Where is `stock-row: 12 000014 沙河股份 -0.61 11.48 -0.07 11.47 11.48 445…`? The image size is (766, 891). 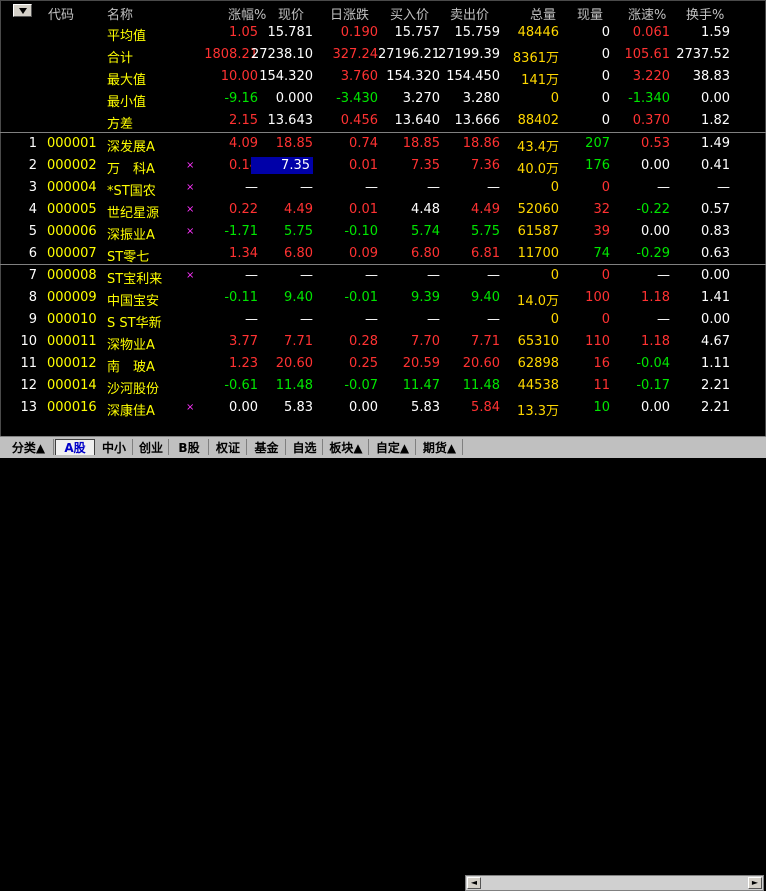 stock-row: 12 000014 沙河股份 -0.61 11.48 -0.07 11.47 11.48 445… is located at coordinates (383, 386).